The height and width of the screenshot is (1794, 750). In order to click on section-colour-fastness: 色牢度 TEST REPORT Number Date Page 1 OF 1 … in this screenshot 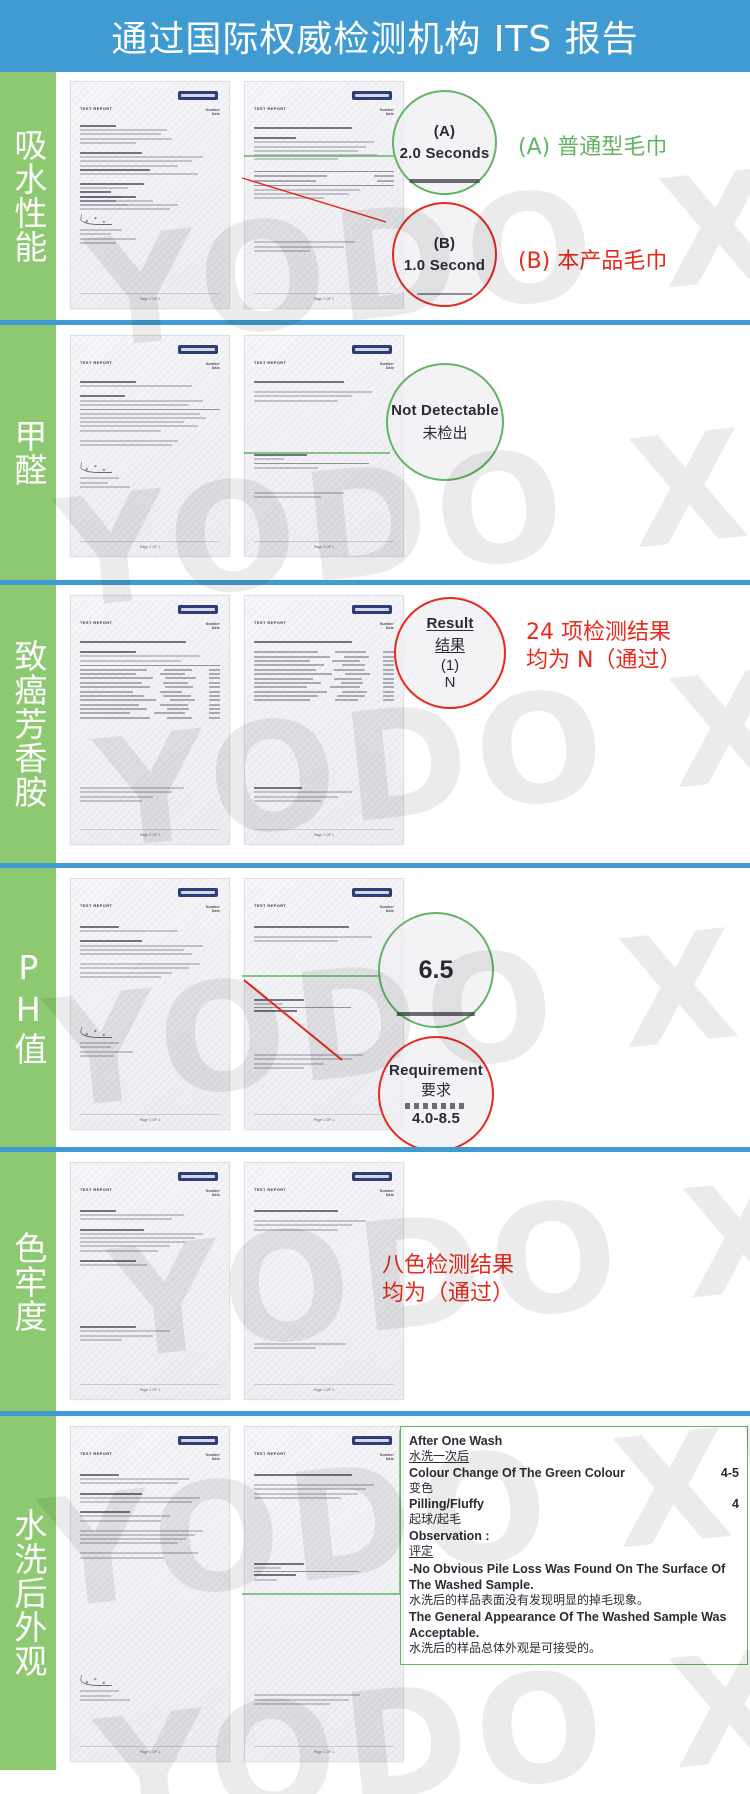, I will do `click(375, 1279)`.